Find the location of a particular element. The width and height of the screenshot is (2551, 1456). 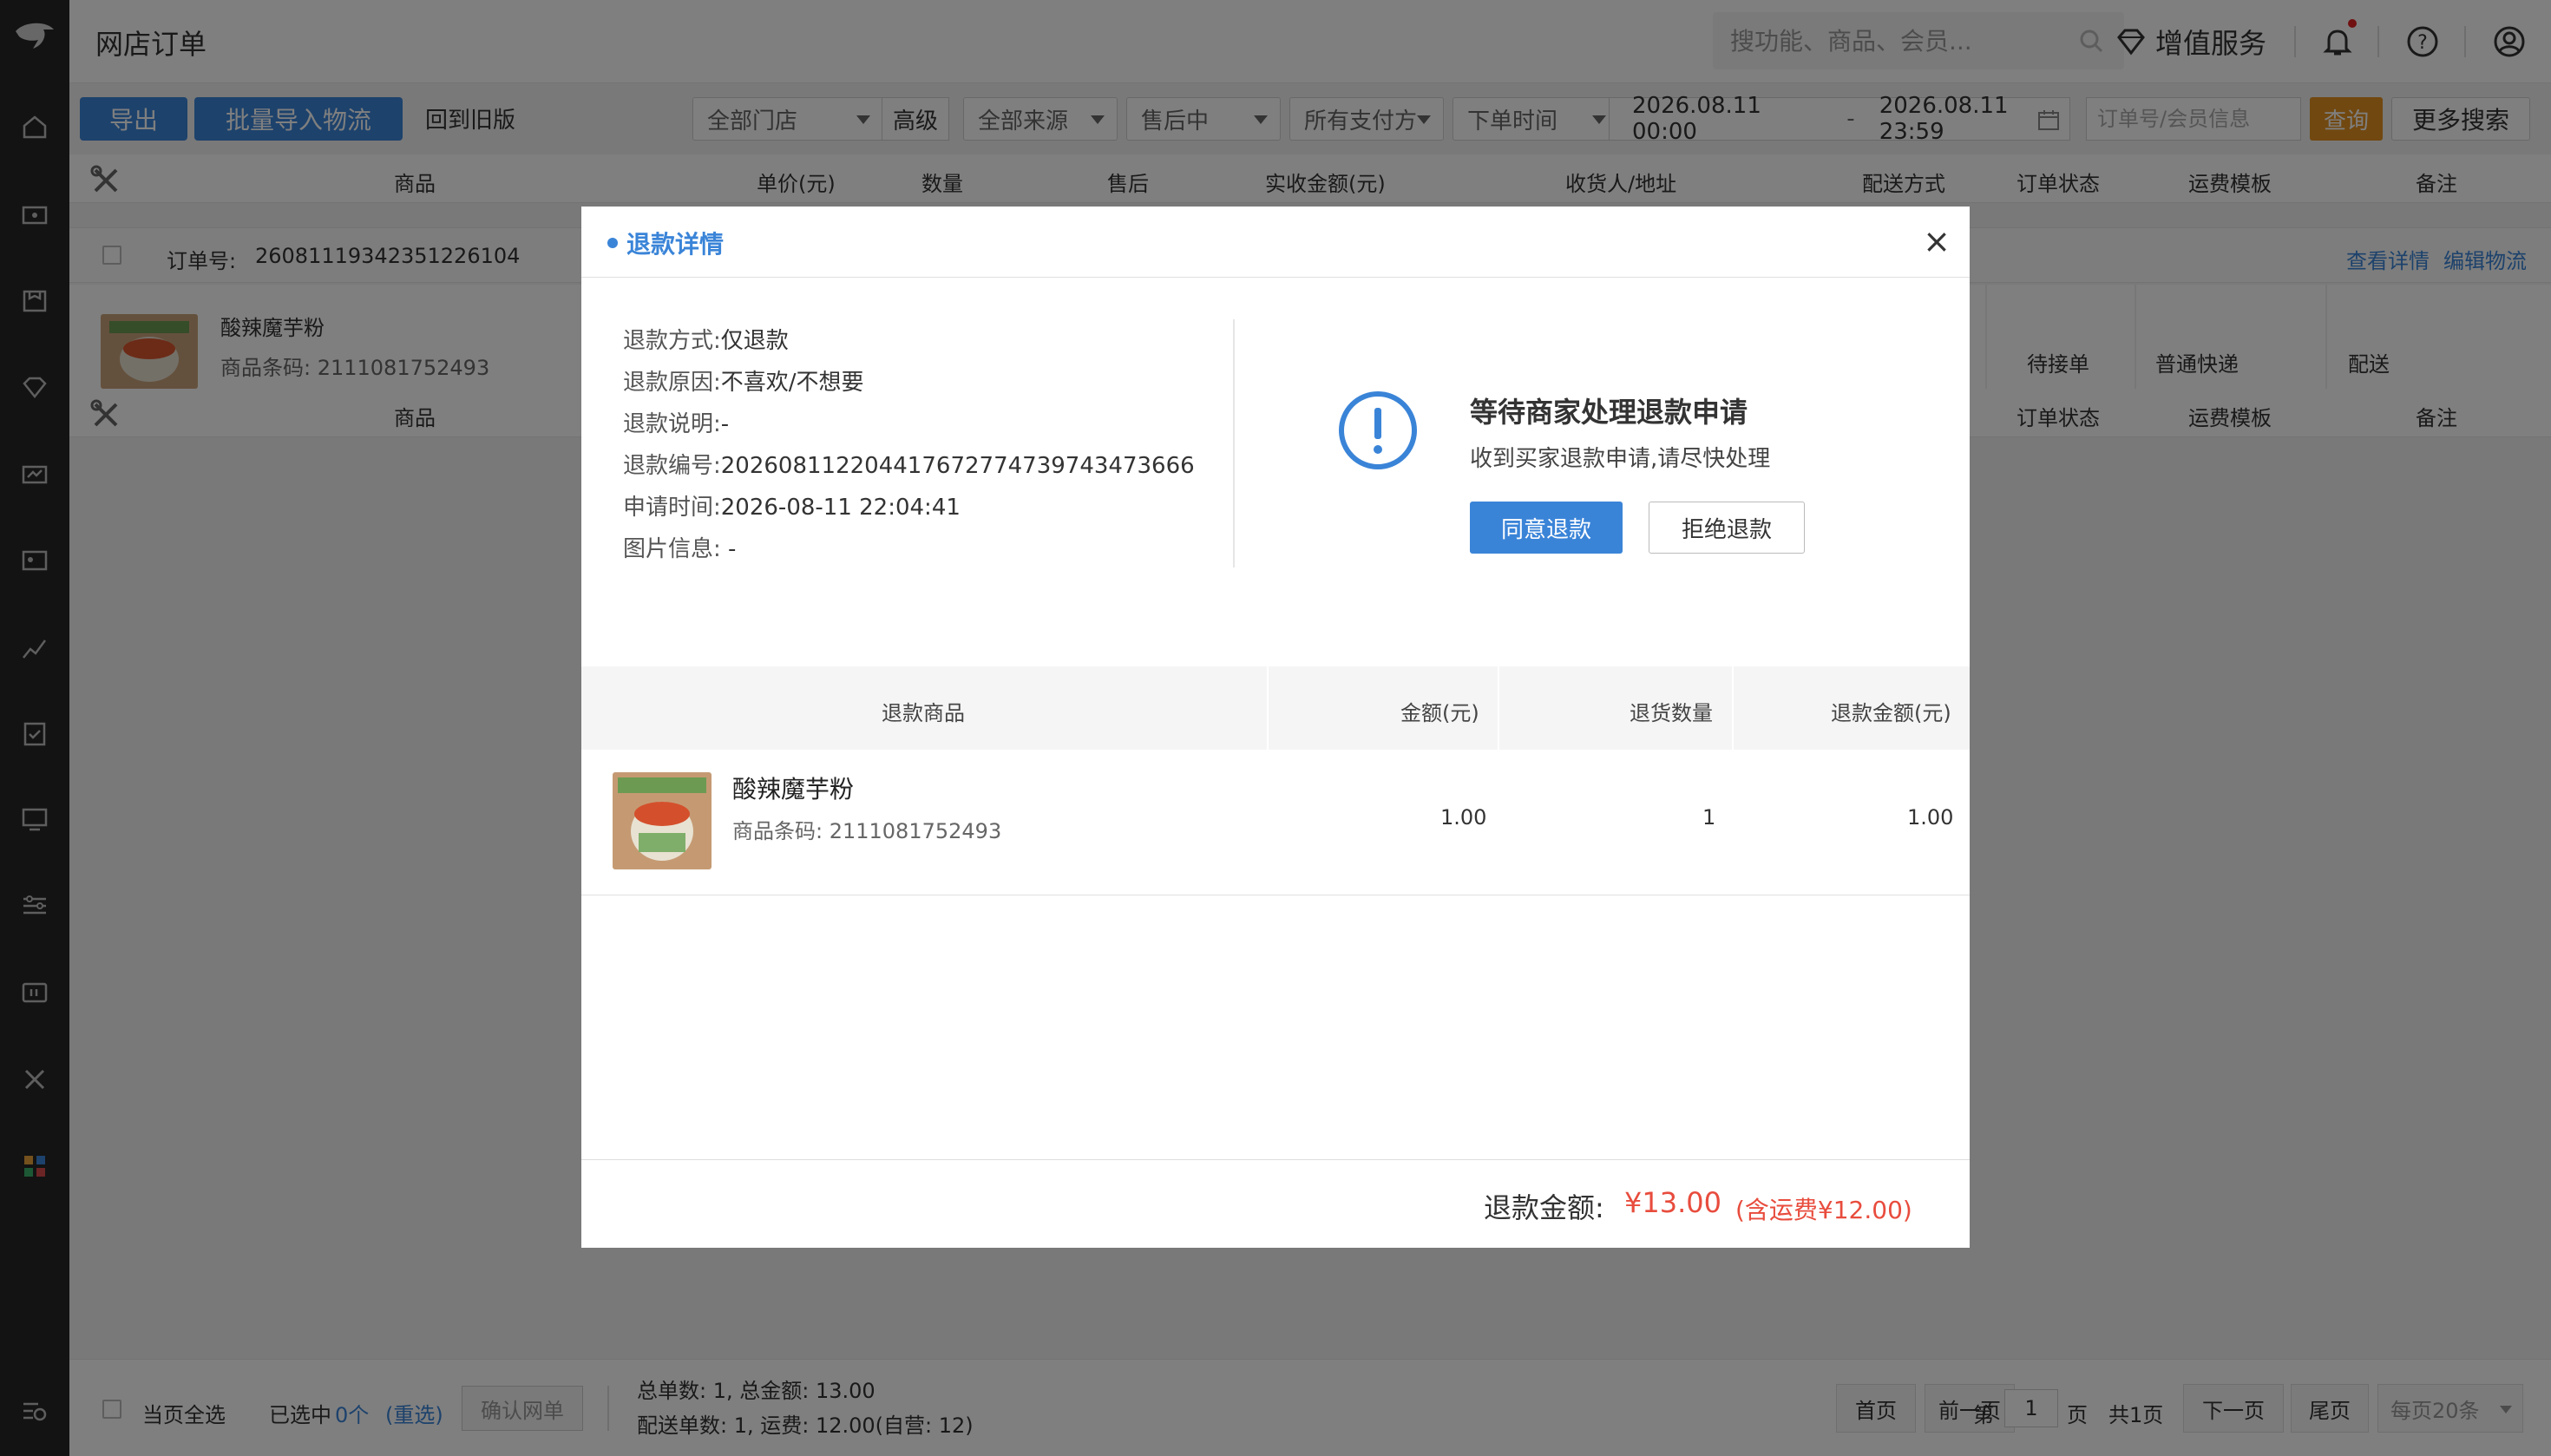

refund-info-row: 退款编号:20260811220441767277473974347366​6 is located at coordinates (909, 464).